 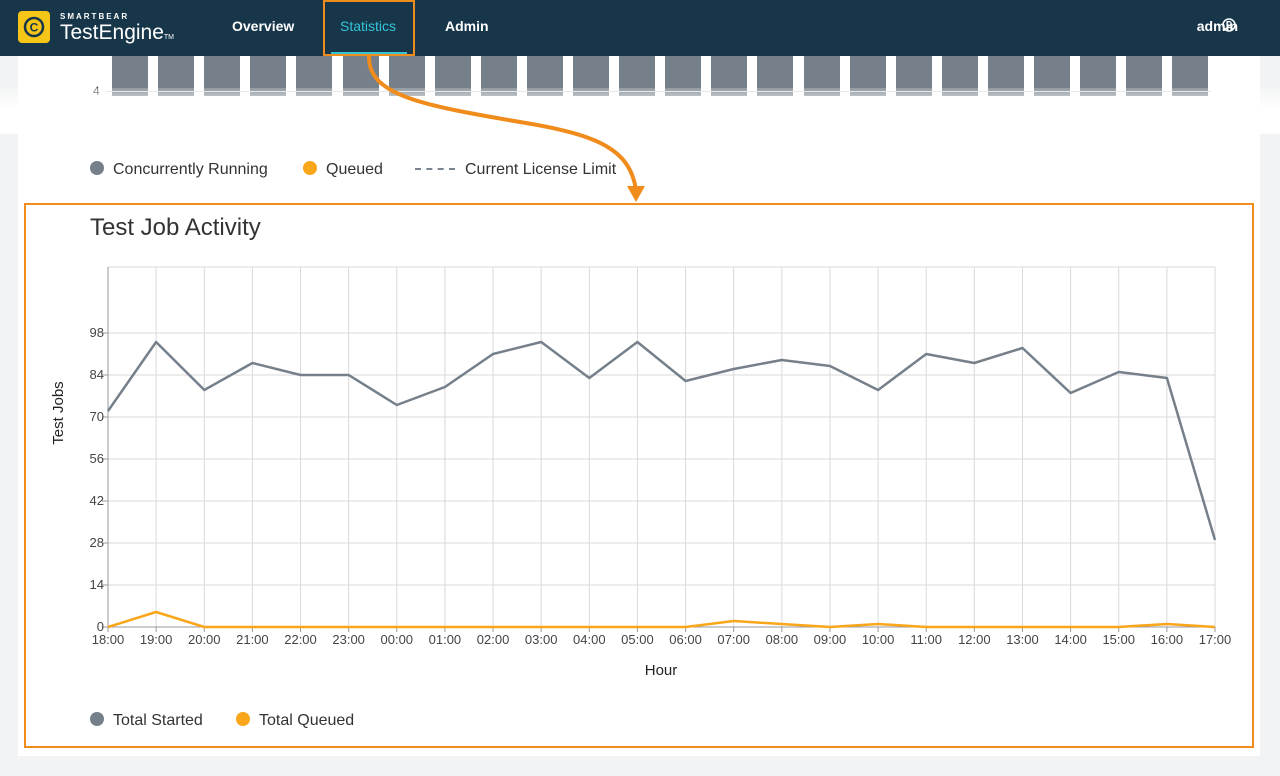 What do you see at coordinates (1229, 25) in the screenshot?
I see `user-account-icon` at bounding box center [1229, 25].